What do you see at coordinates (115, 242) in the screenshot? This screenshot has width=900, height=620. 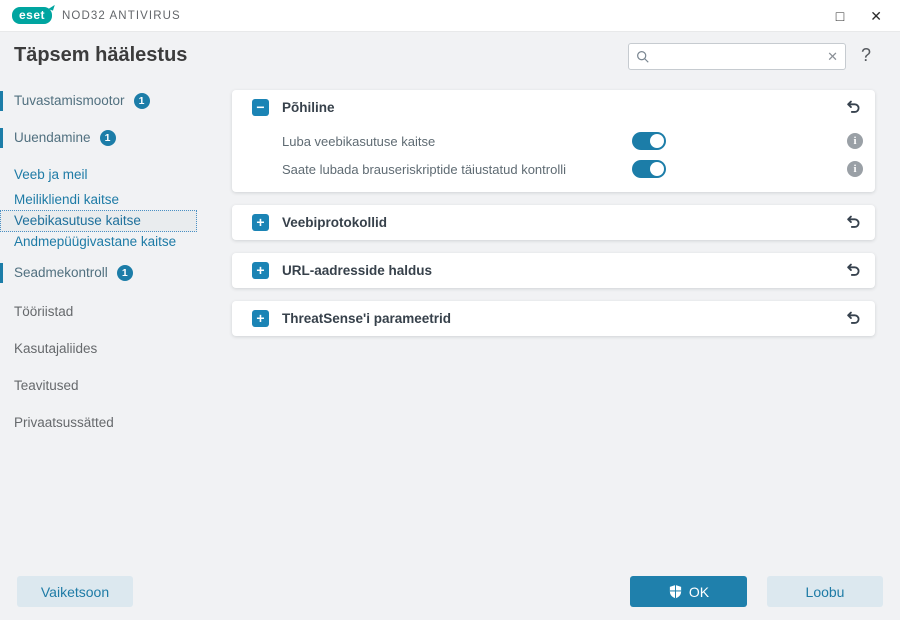 I see `sidebar-item-andmepuugivastane-kaitse: Andmepüügivastane kaitse` at bounding box center [115, 242].